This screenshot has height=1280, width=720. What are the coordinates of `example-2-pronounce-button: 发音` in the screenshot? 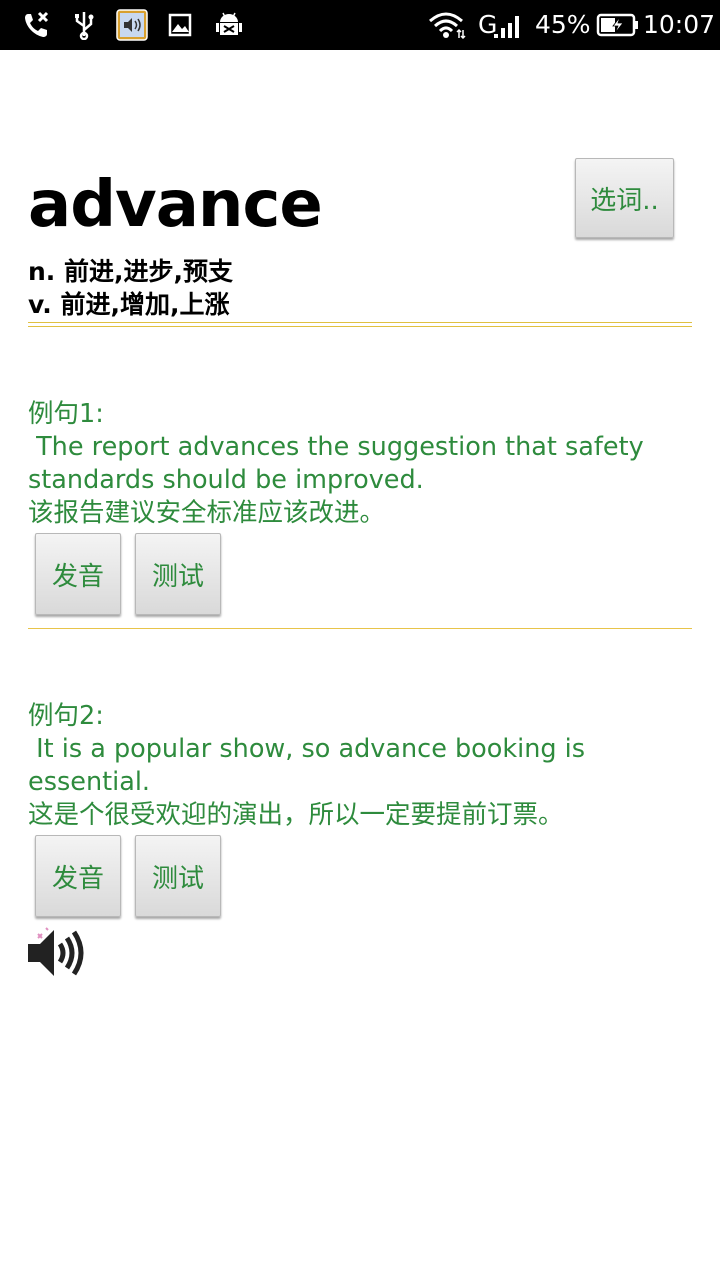 It's located at (78, 876).